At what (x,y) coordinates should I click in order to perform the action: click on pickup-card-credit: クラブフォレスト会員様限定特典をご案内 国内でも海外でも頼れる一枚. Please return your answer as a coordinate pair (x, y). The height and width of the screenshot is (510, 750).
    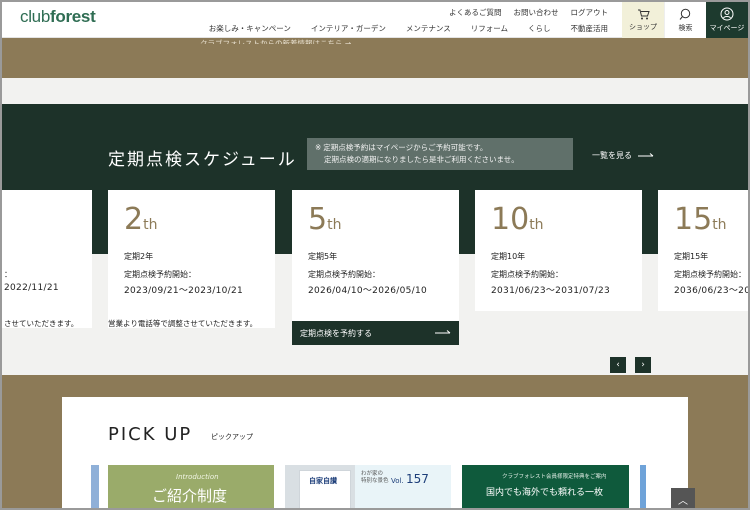
    Looking at the image, I should click on (545, 487).